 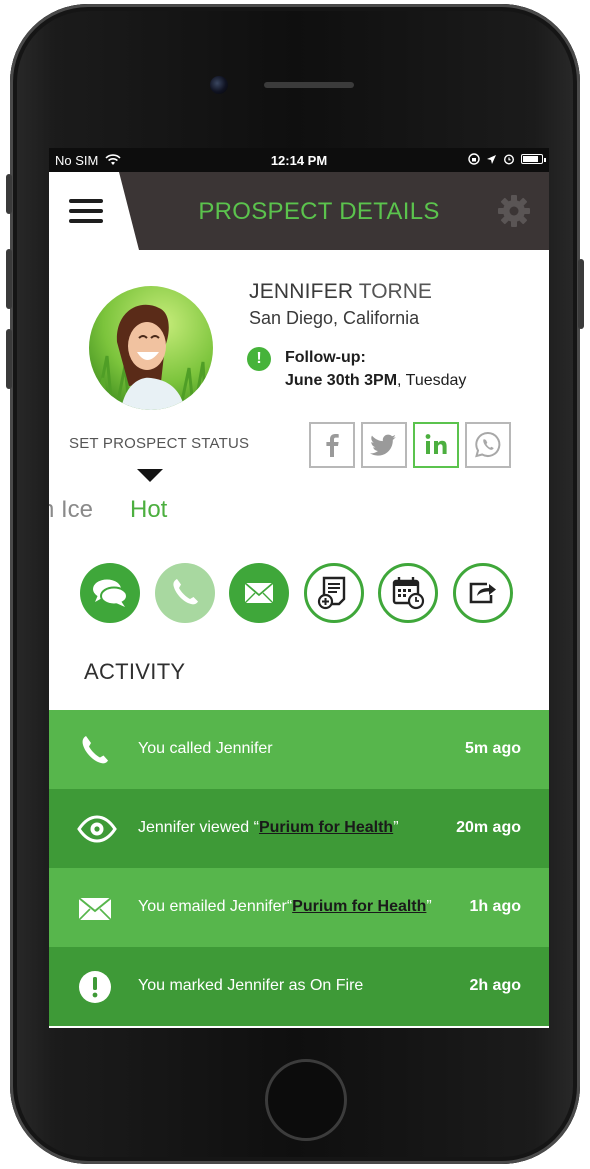 What do you see at coordinates (325, 357) in the screenshot?
I see `follow-up-label: Follow-up:` at bounding box center [325, 357].